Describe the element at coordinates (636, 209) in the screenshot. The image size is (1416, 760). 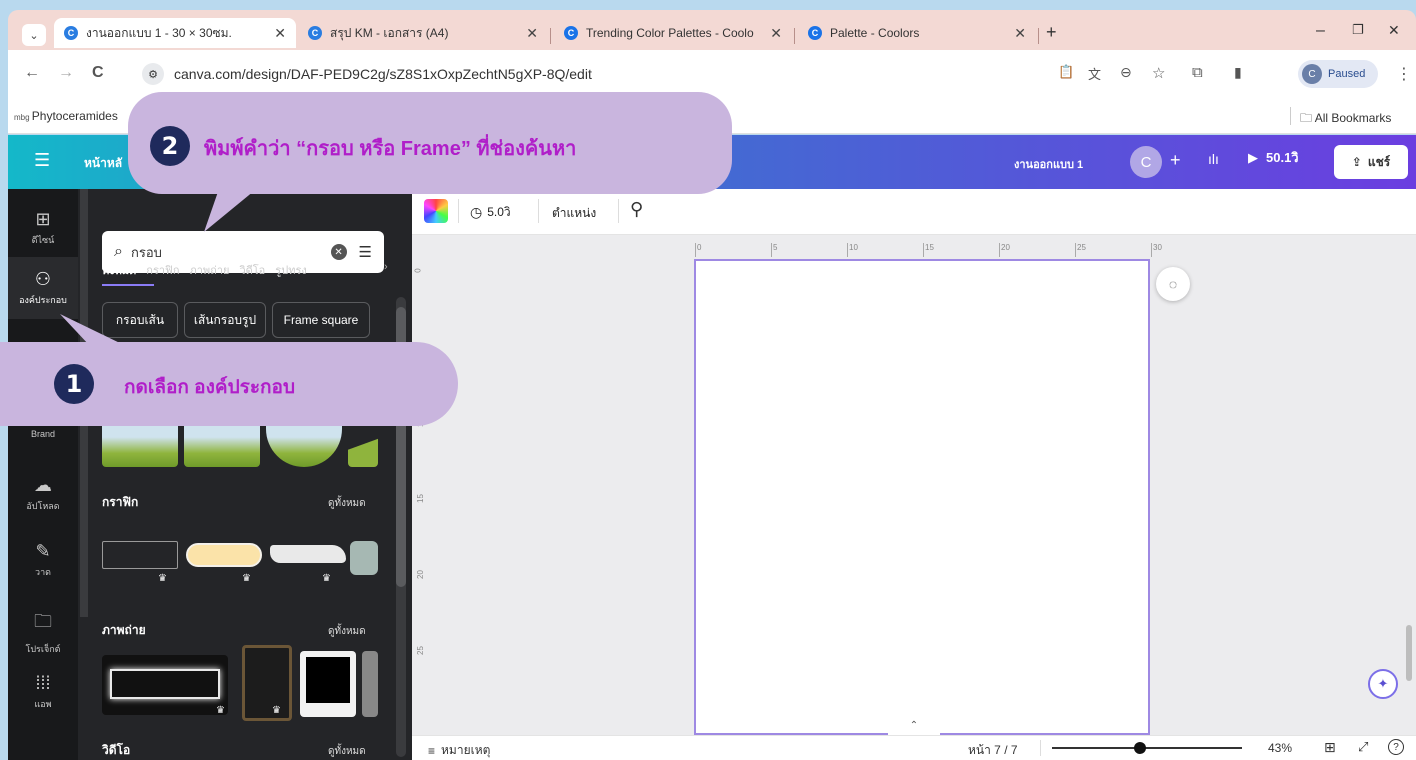
I see `paint-format-icon: ⚲` at that location.